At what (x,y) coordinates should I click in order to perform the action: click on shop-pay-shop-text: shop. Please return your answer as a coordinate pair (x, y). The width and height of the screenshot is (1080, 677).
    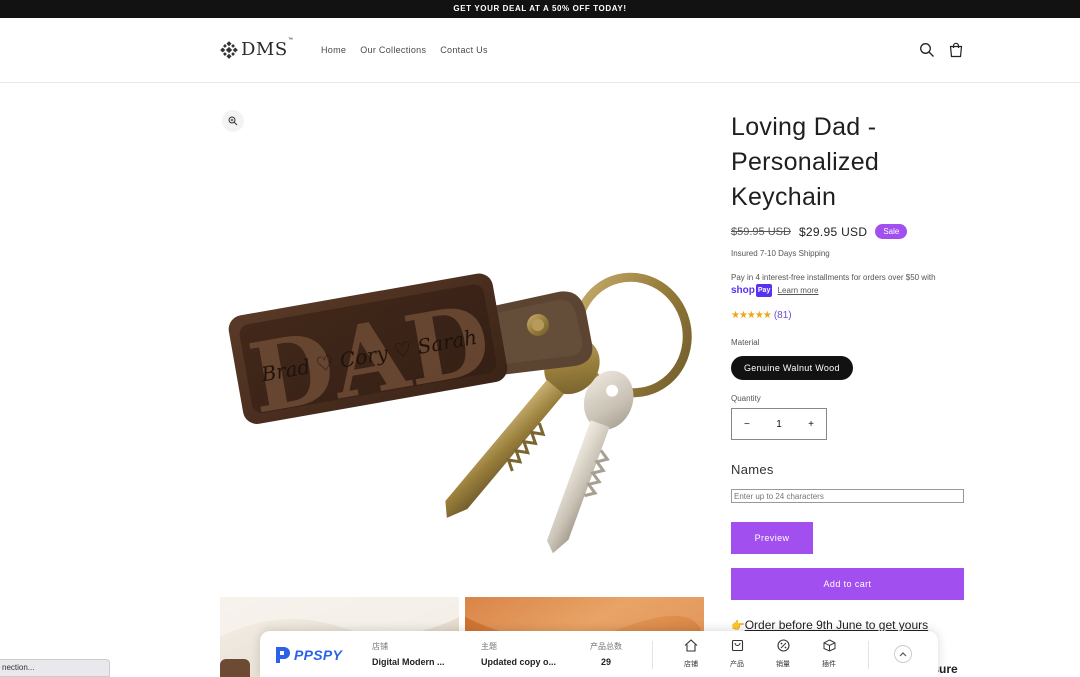
    Looking at the image, I should click on (743, 290).